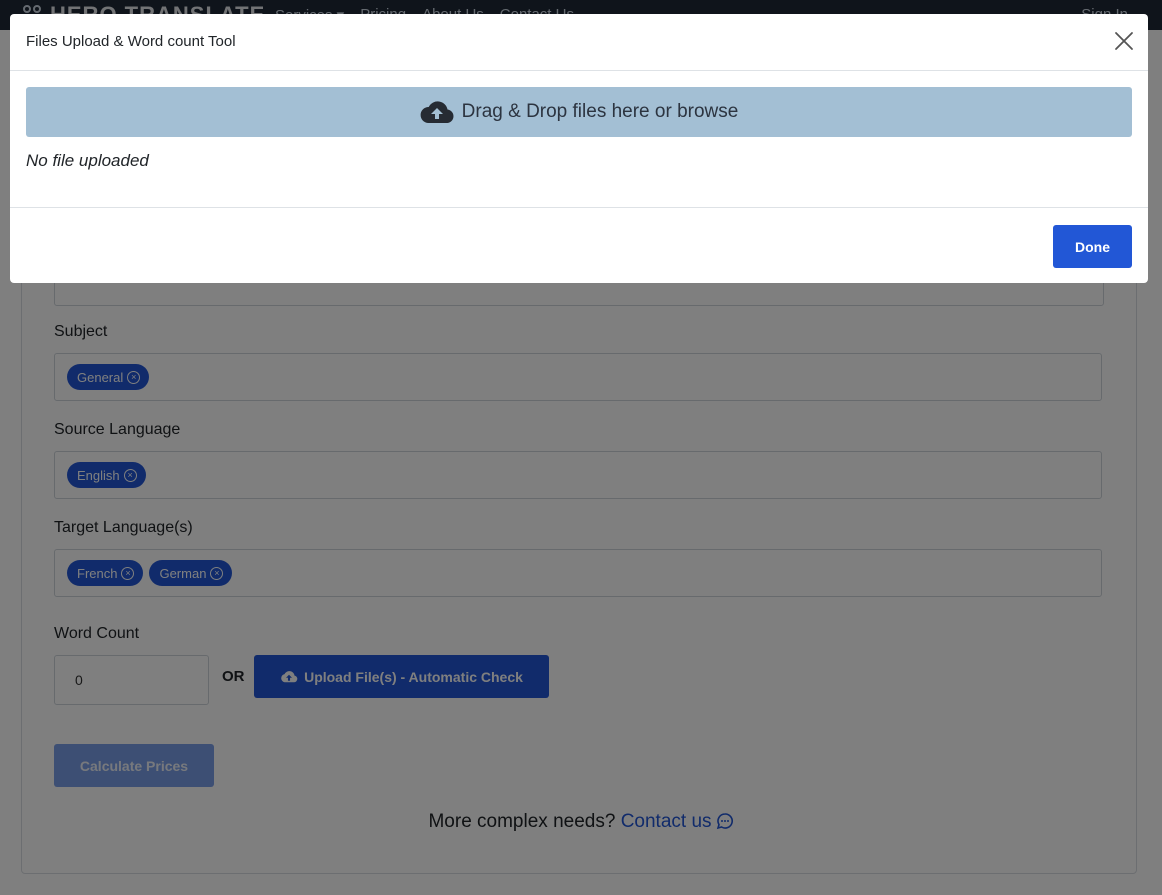 The image size is (1162, 895). Describe the element at coordinates (437, 112) in the screenshot. I see `cloud-upload-icon` at that location.